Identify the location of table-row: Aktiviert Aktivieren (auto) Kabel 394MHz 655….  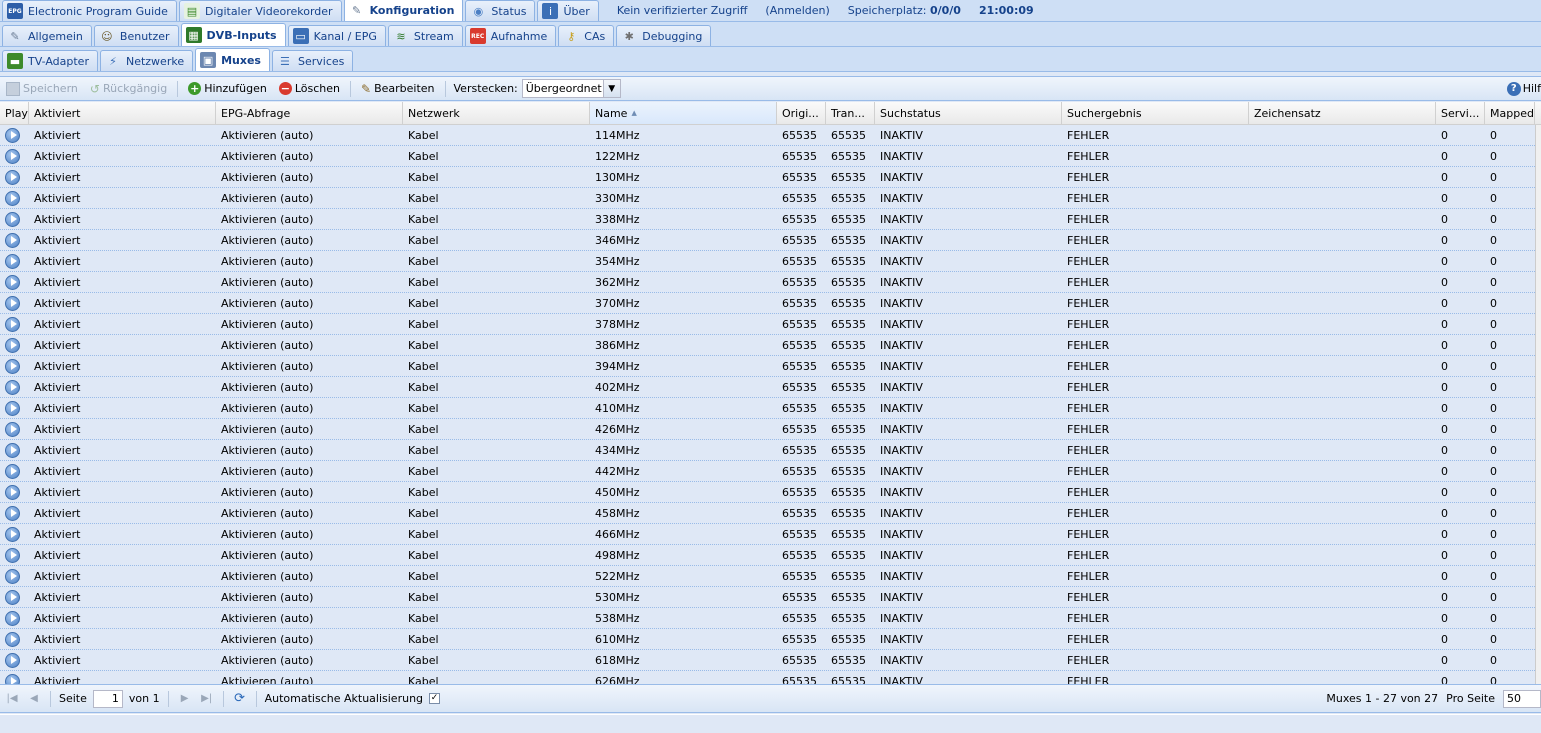
(770, 366).